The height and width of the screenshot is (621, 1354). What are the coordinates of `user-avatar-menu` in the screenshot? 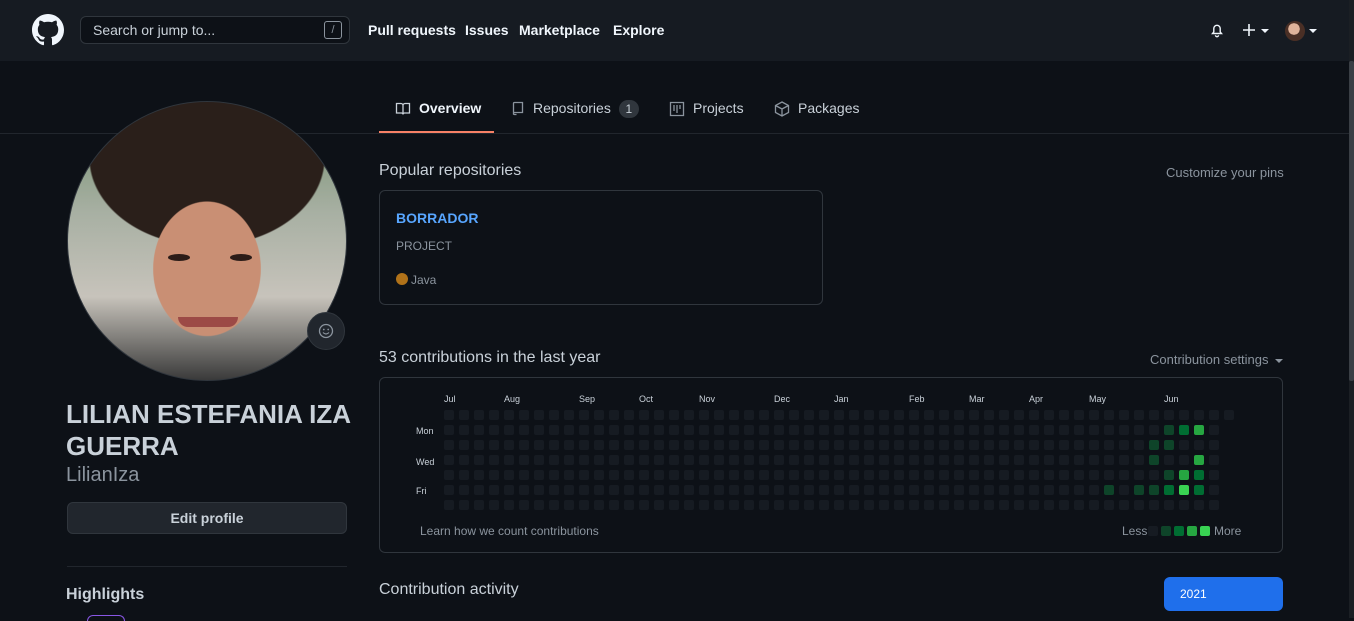 It's located at (1295, 31).